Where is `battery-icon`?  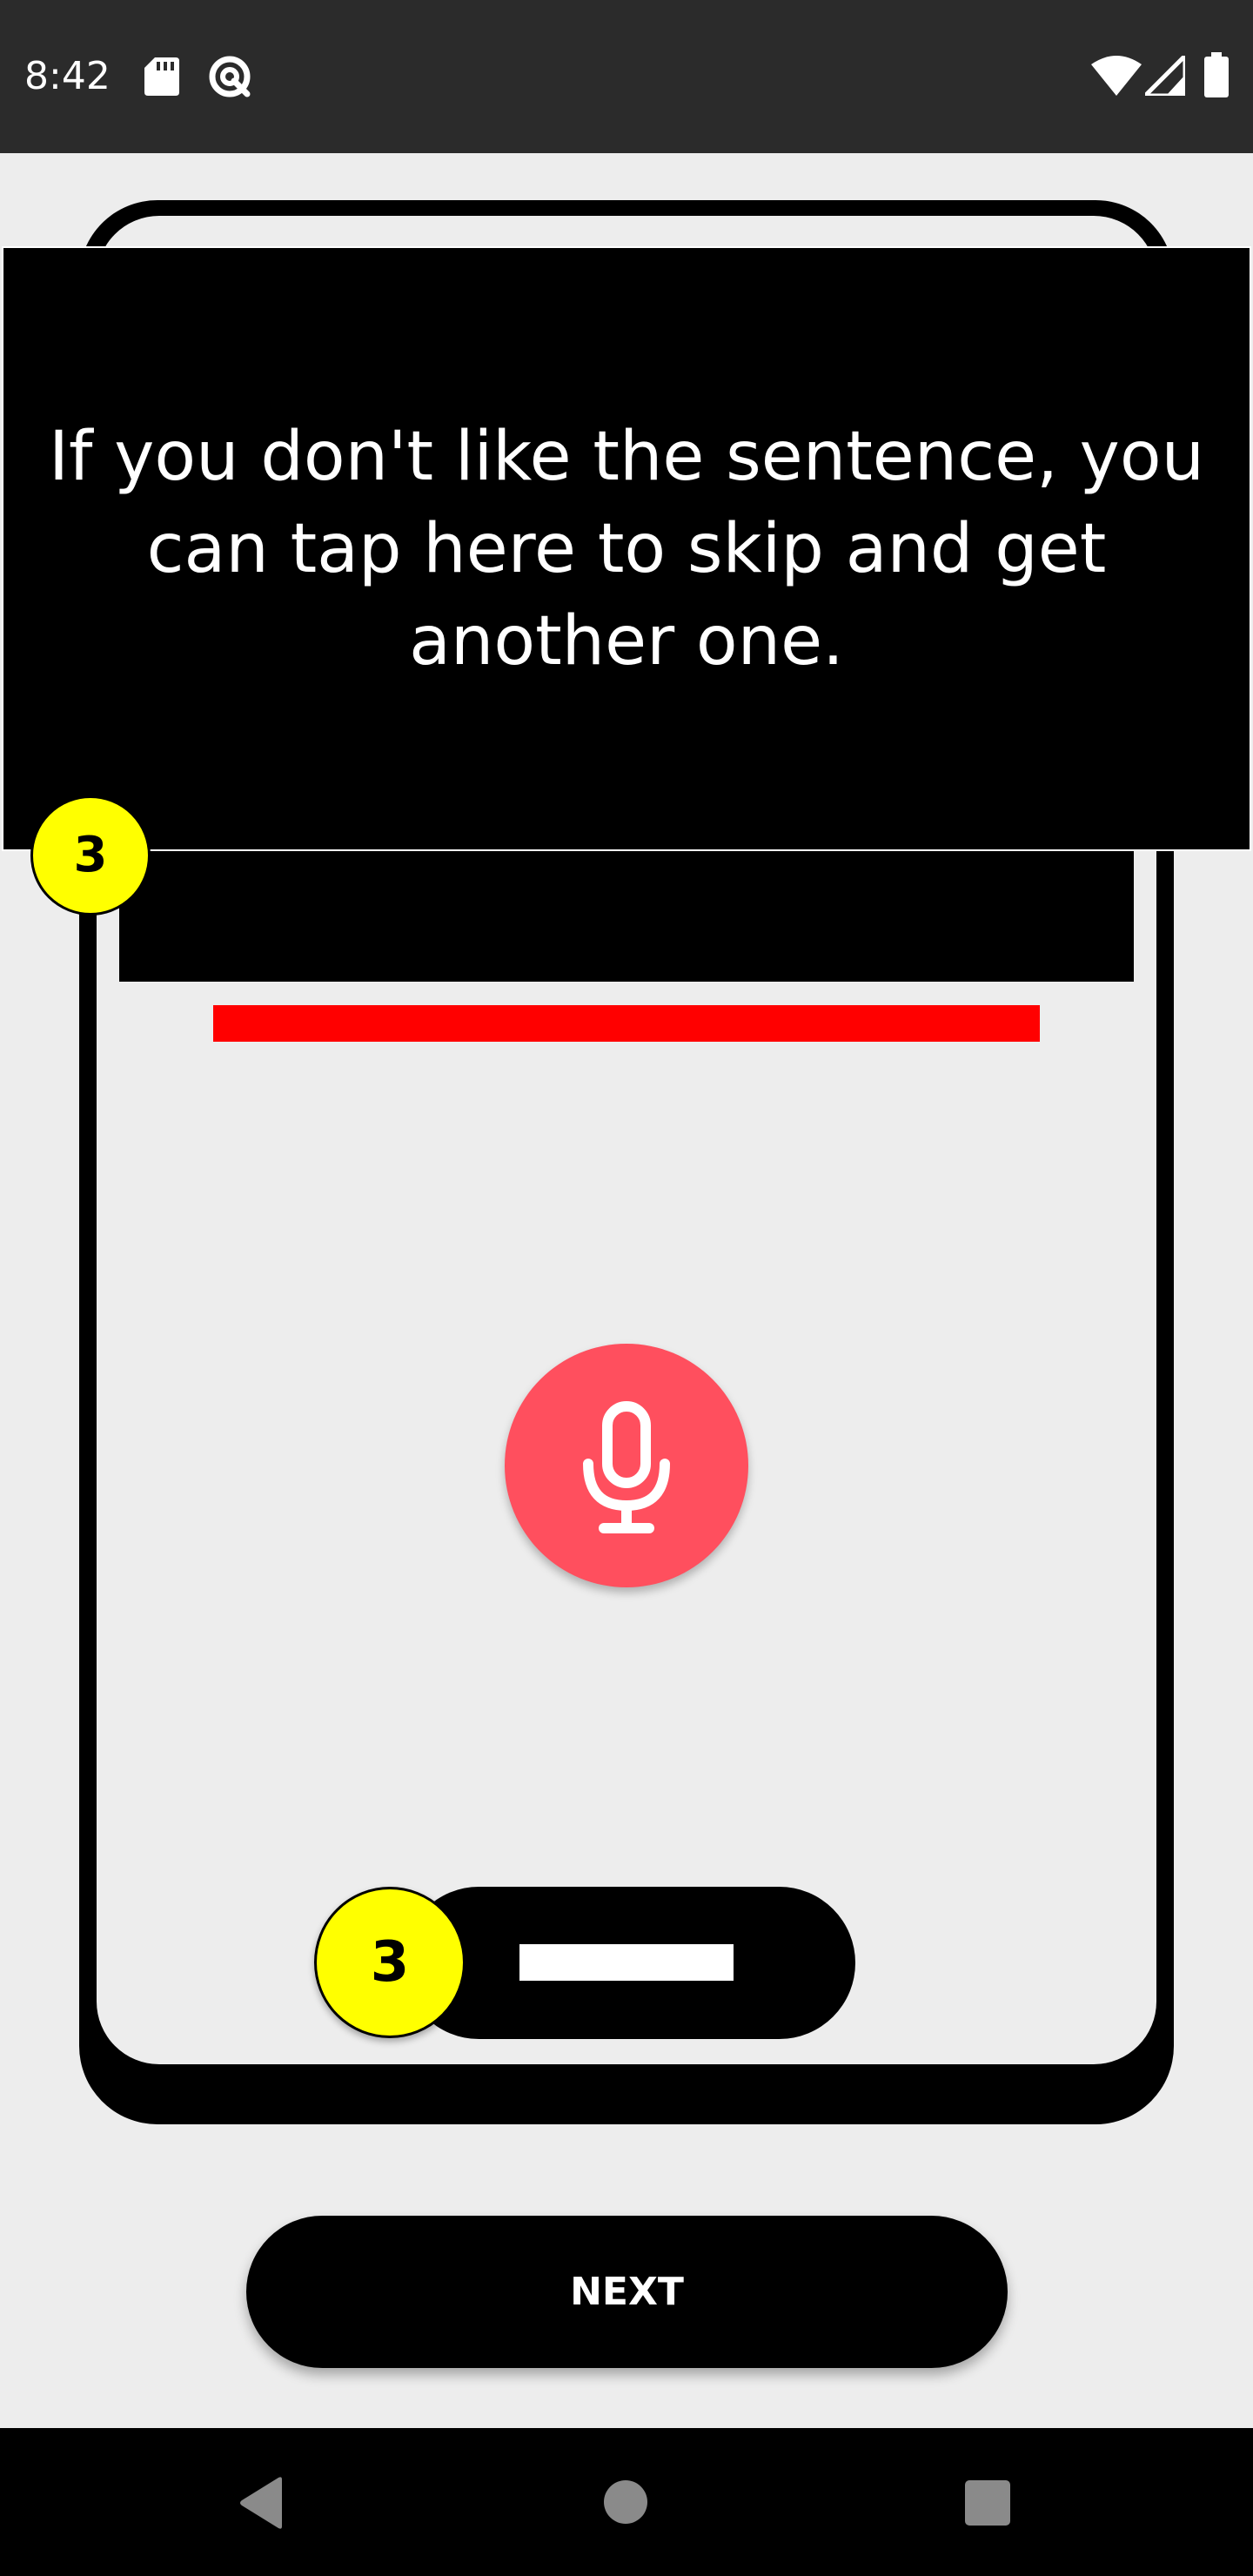
battery-icon is located at coordinates (1216, 74).